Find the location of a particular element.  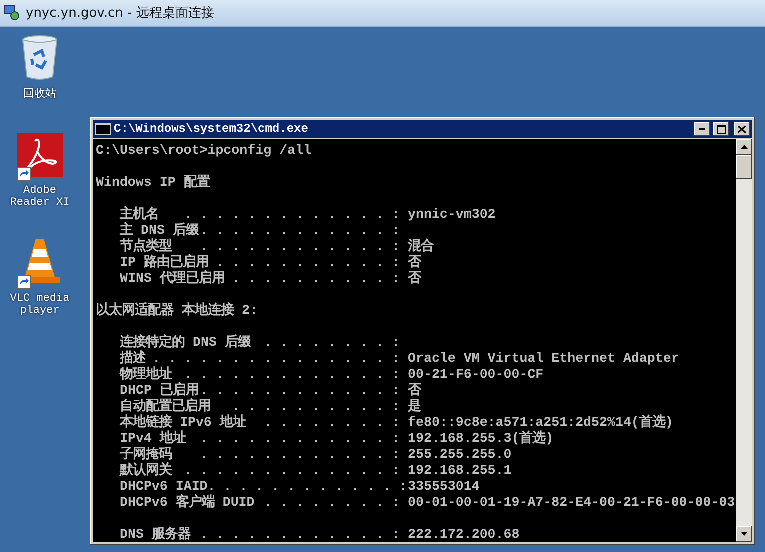

entry-value: ynnic-vm302 is located at coordinates (452, 215).